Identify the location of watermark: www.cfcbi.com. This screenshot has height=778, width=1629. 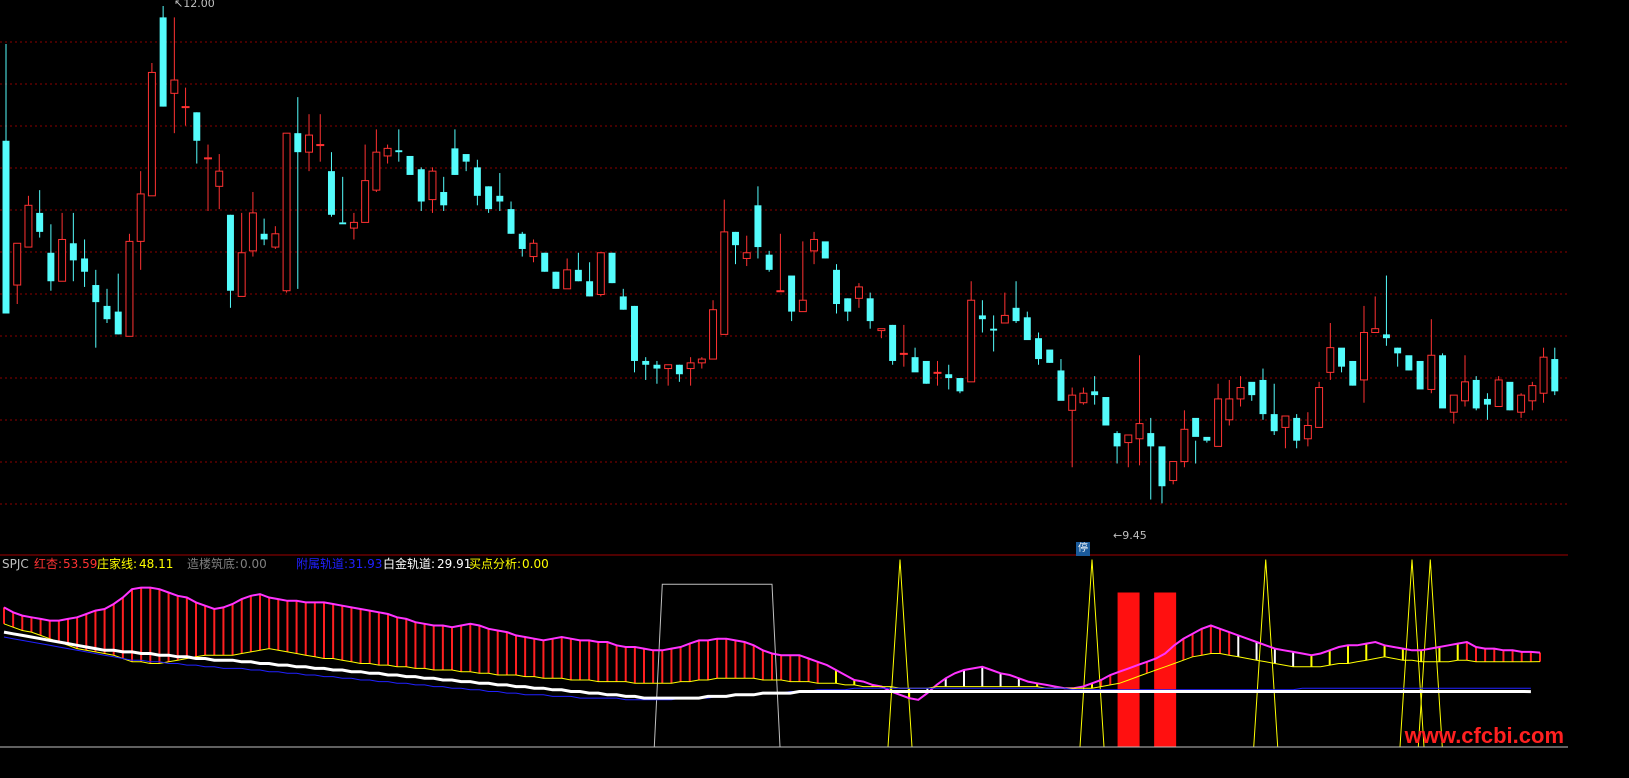
(1484, 735).